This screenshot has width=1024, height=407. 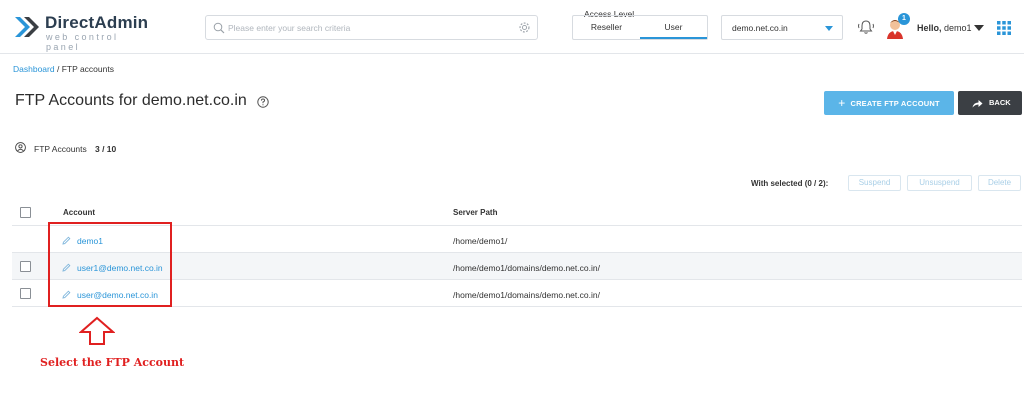 What do you see at coordinates (27, 27) in the screenshot?
I see `logo-arrows-icon` at bounding box center [27, 27].